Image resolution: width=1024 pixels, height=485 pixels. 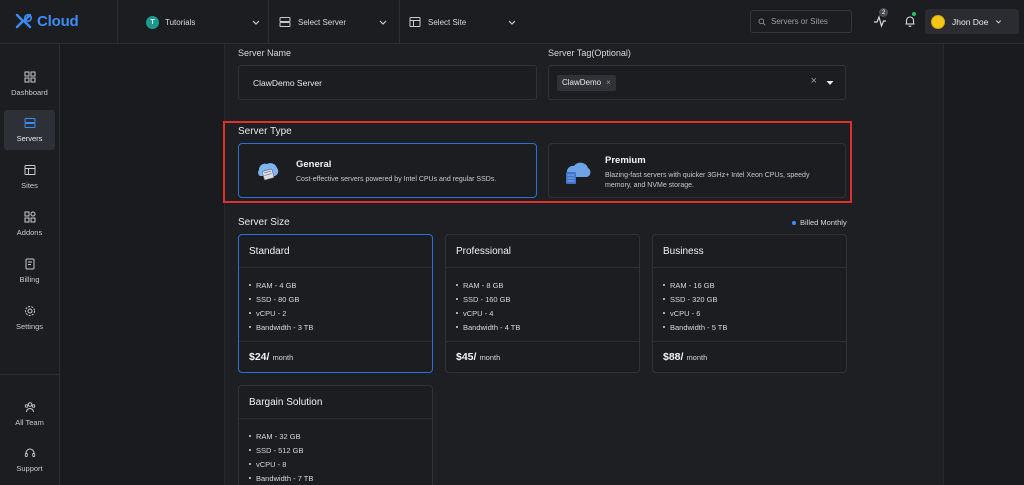 I want to click on server-selector: Select Server, so click(x=334, y=22).